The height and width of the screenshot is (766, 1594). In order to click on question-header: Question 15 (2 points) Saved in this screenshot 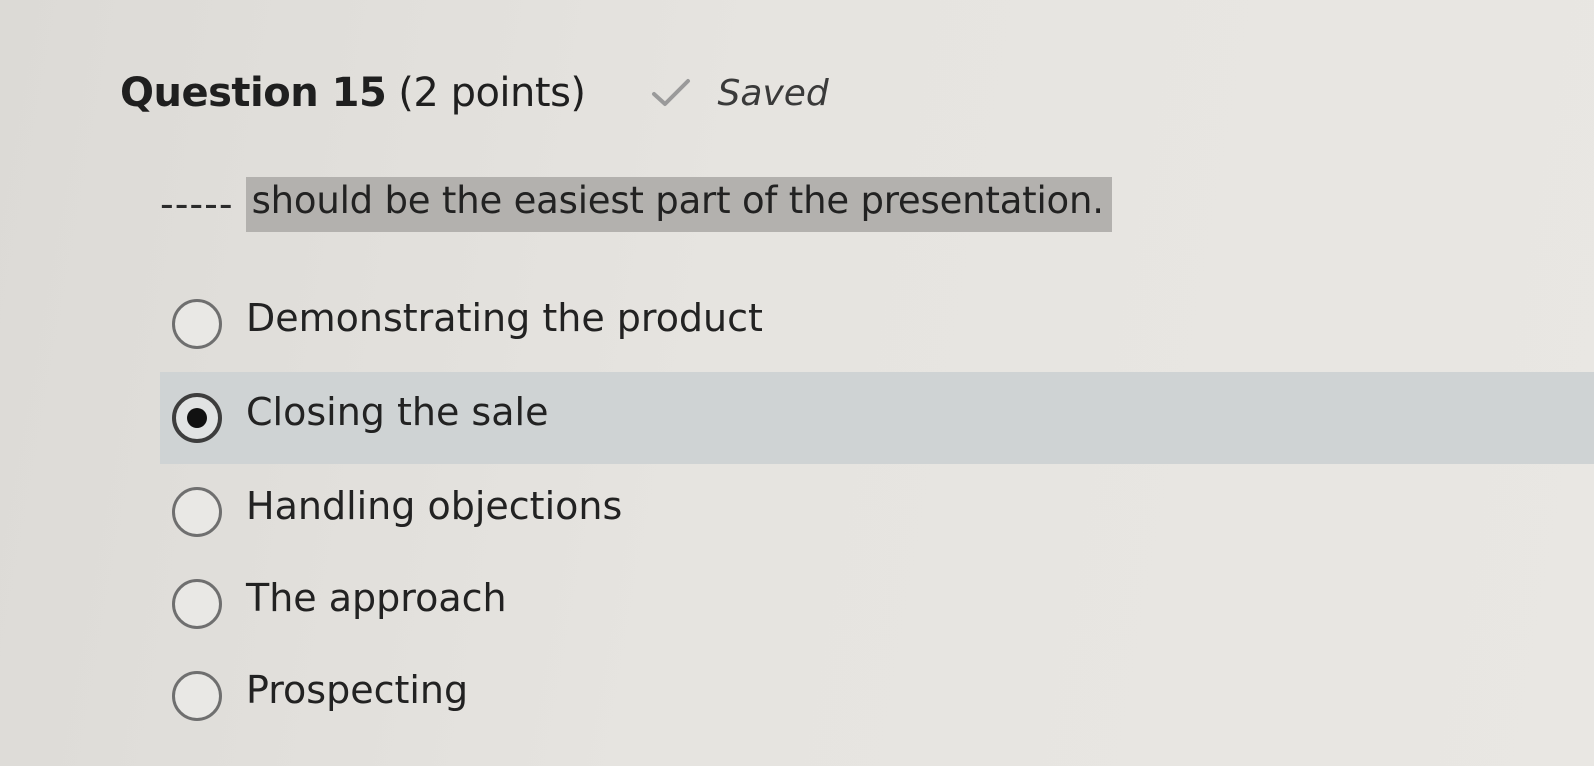, I will do `click(474, 93)`.